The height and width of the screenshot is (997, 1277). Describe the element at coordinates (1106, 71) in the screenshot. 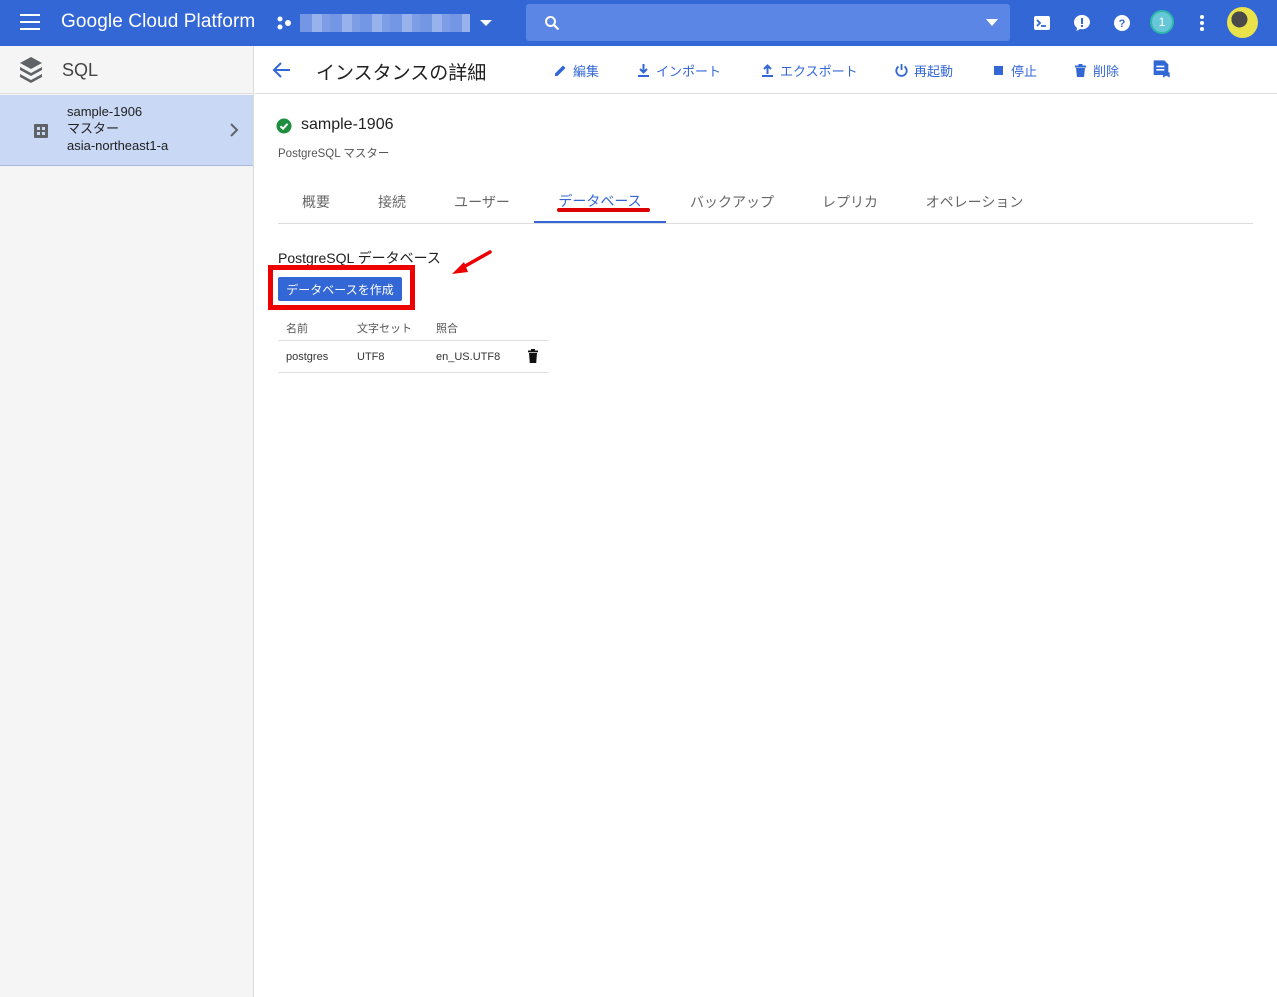

I see `delete-button-label: 削除` at that location.